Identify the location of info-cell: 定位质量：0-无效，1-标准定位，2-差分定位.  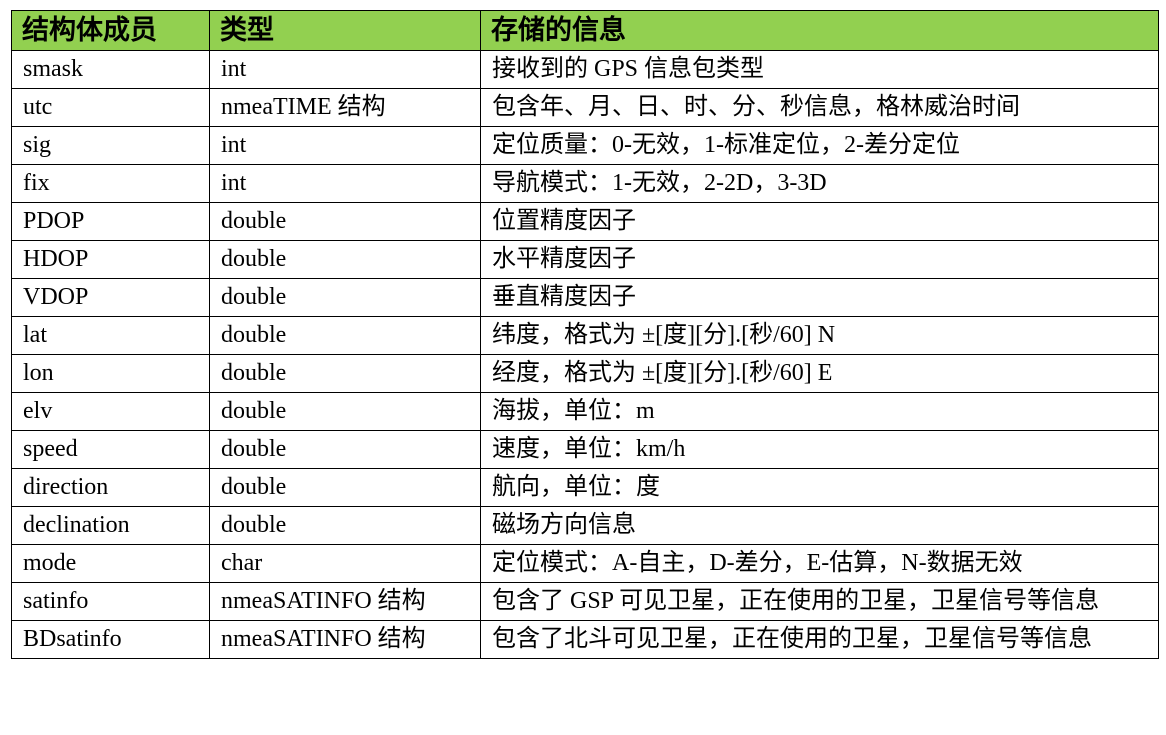
(819, 145).